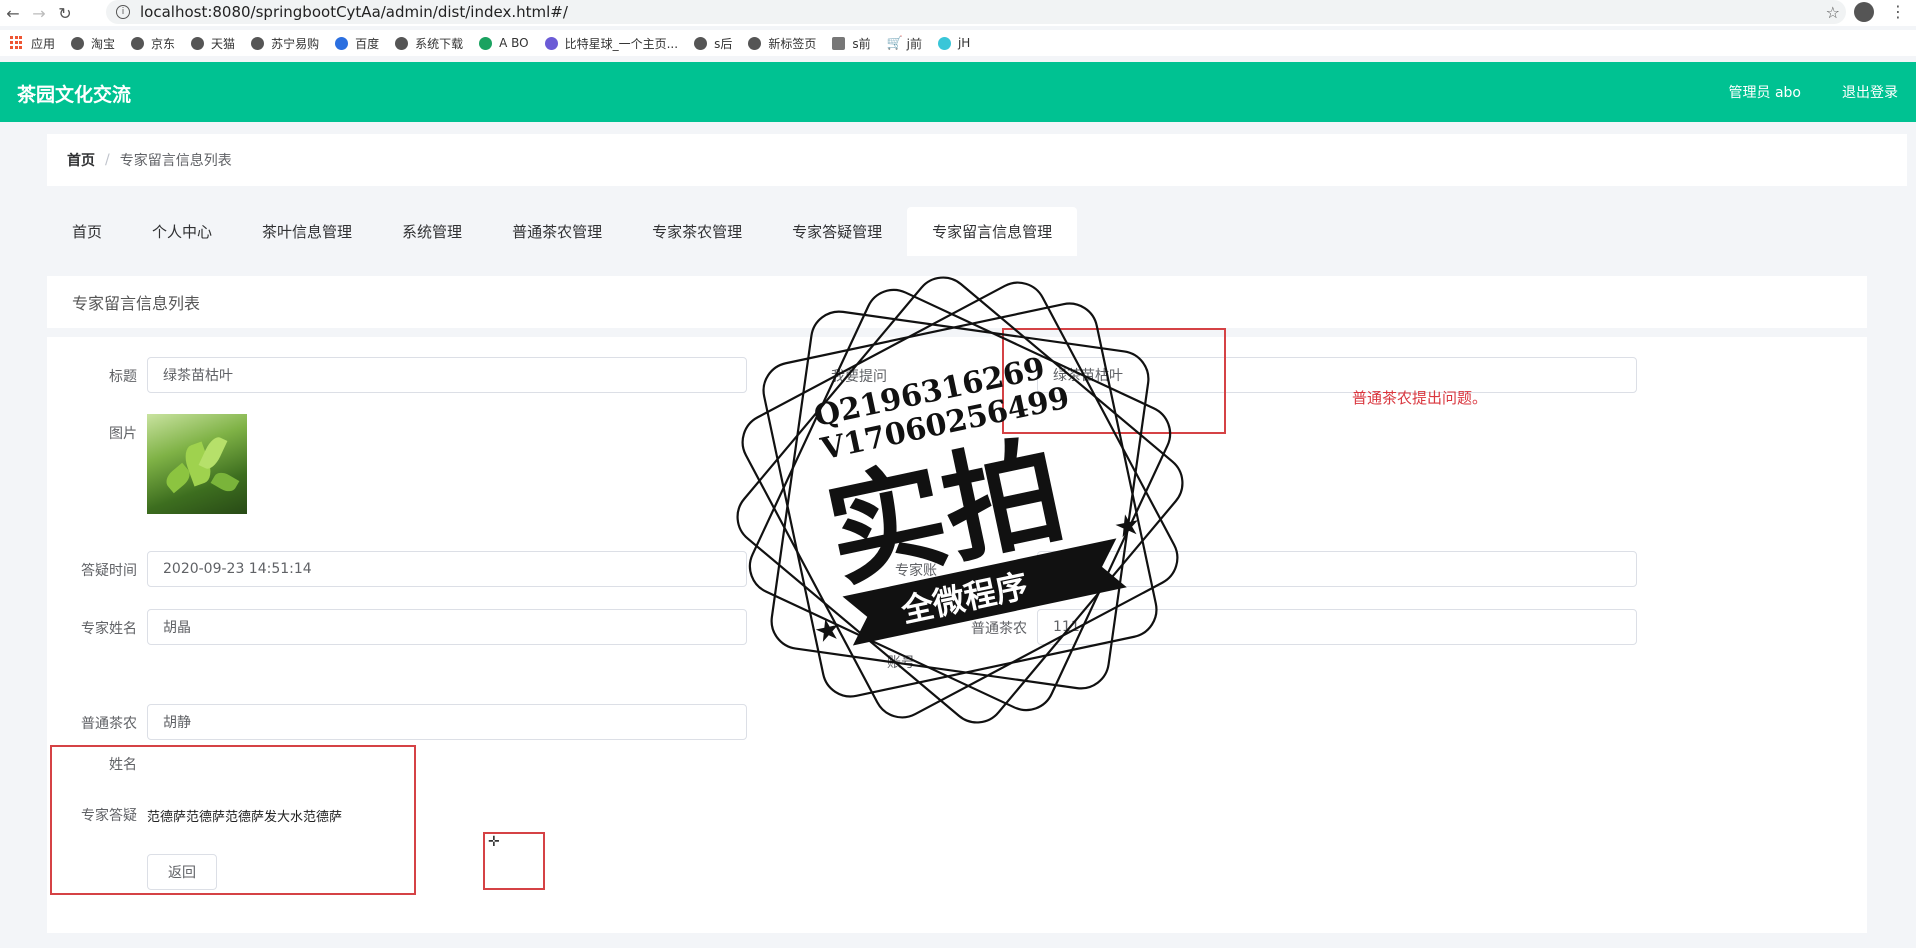  What do you see at coordinates (851, 43) in the screenshot?
I see `bookmark-item: s前` at bounding box center [851, 43].